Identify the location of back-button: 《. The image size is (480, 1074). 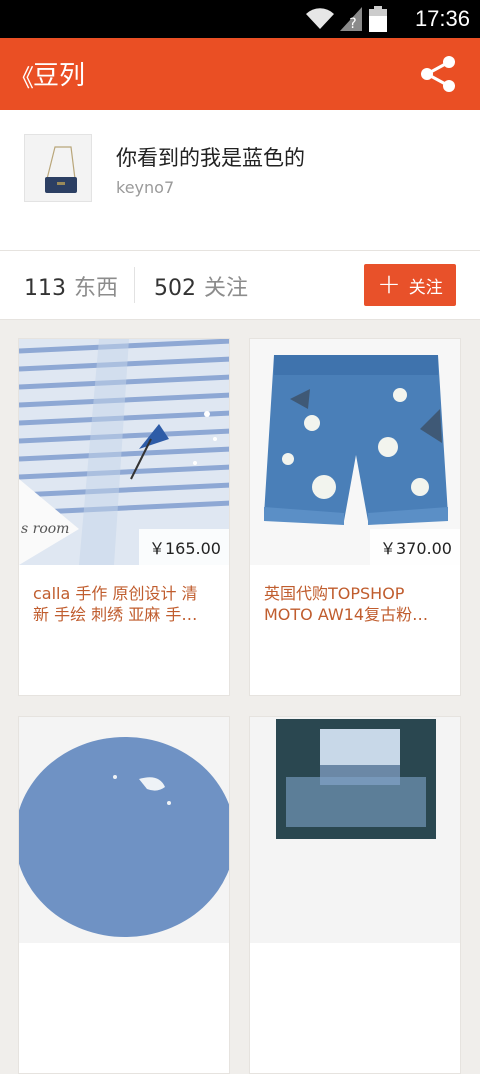
(22, 75).